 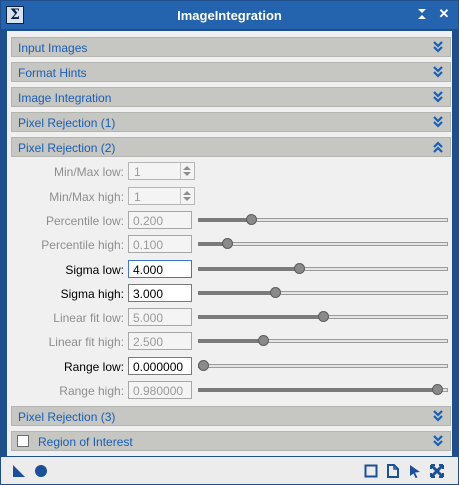 What do you see at coordinates (86, 342) in the screenshot?
I see `linear-fit-high-label: Linear fit high:` at bounding box center [86, 342].